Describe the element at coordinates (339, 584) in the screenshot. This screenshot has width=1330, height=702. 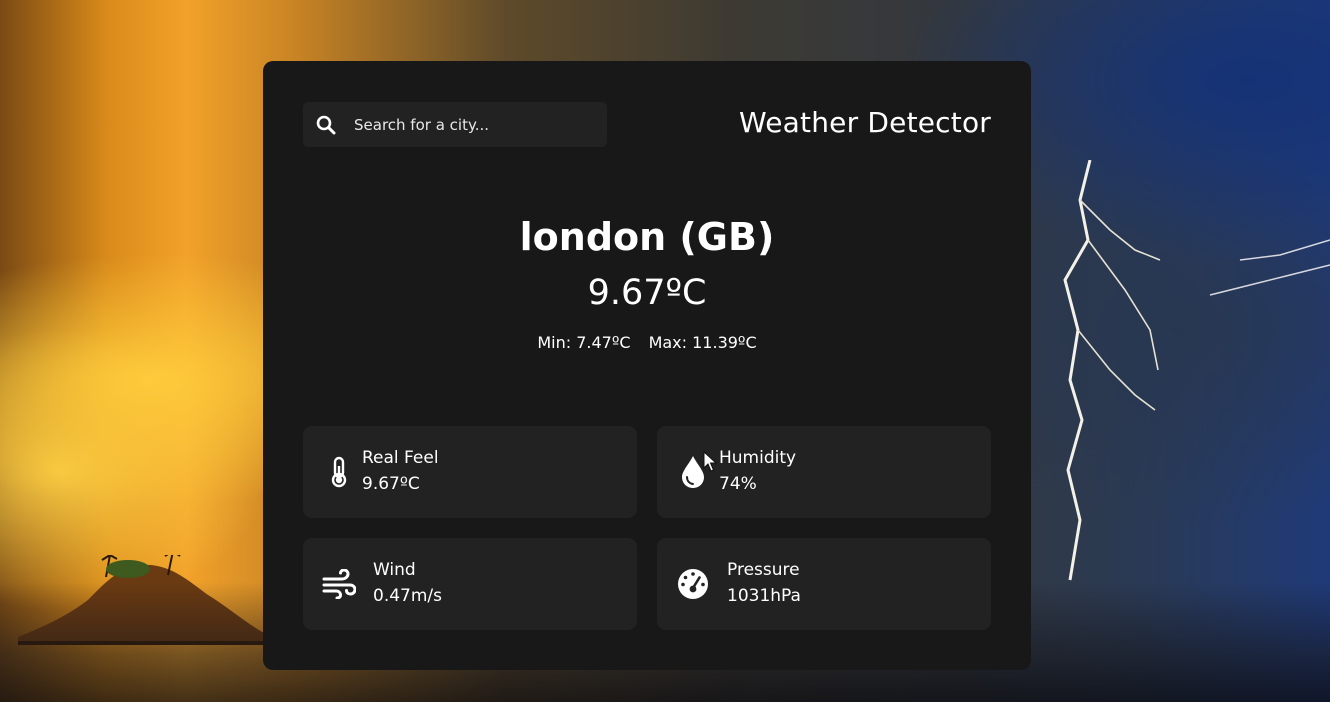
I see `wind-icon` at that location.